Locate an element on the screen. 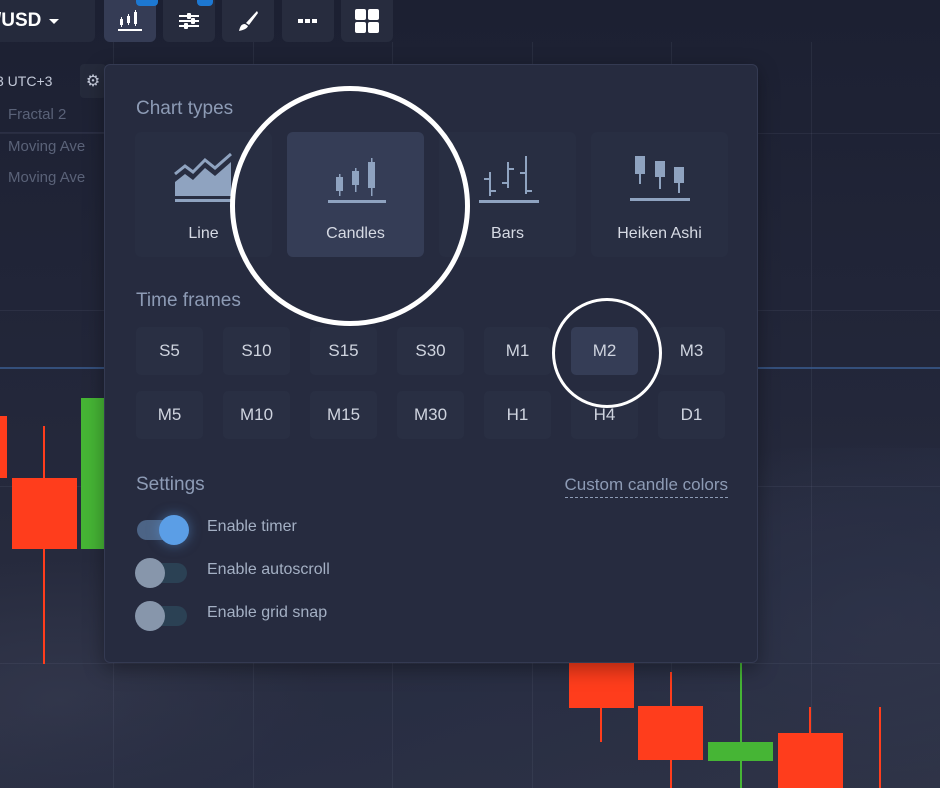 The image size is (940, 788). time-frame-m1: M1 is located at coordinates (517, 351).